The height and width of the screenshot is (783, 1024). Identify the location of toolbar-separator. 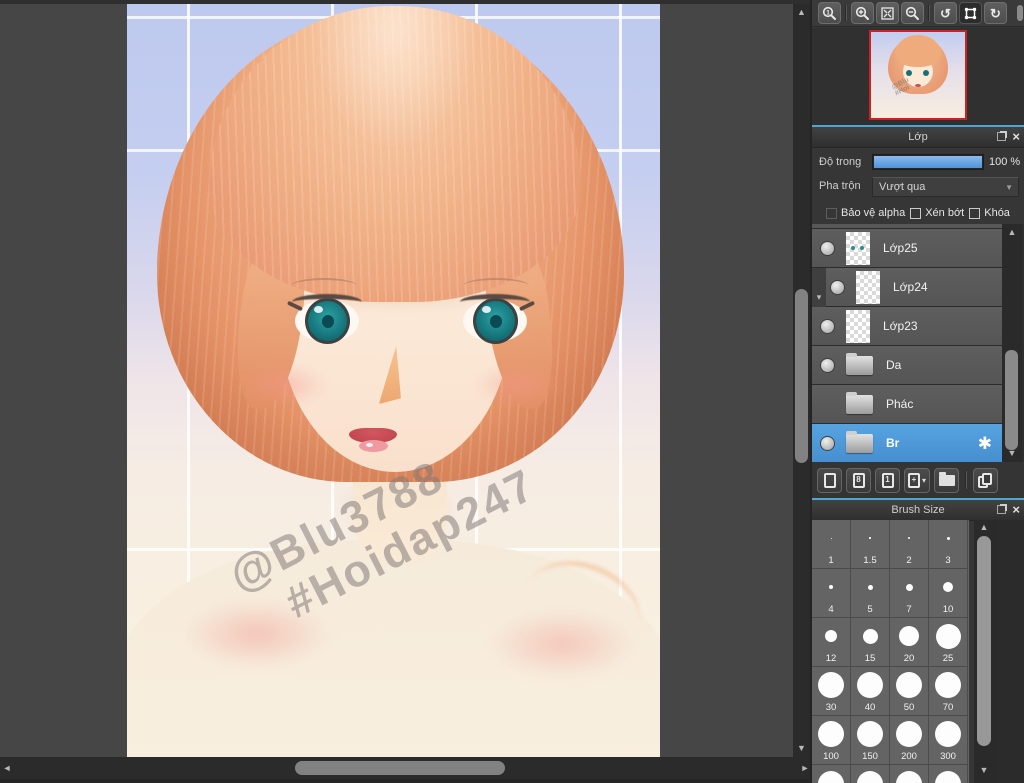
(929, 13).